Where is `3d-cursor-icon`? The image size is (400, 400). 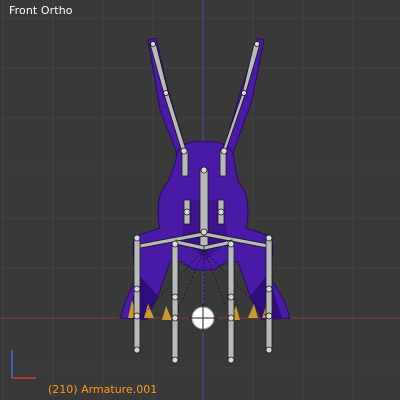 3d-cursor-icon is located at coordinates (203, 318).